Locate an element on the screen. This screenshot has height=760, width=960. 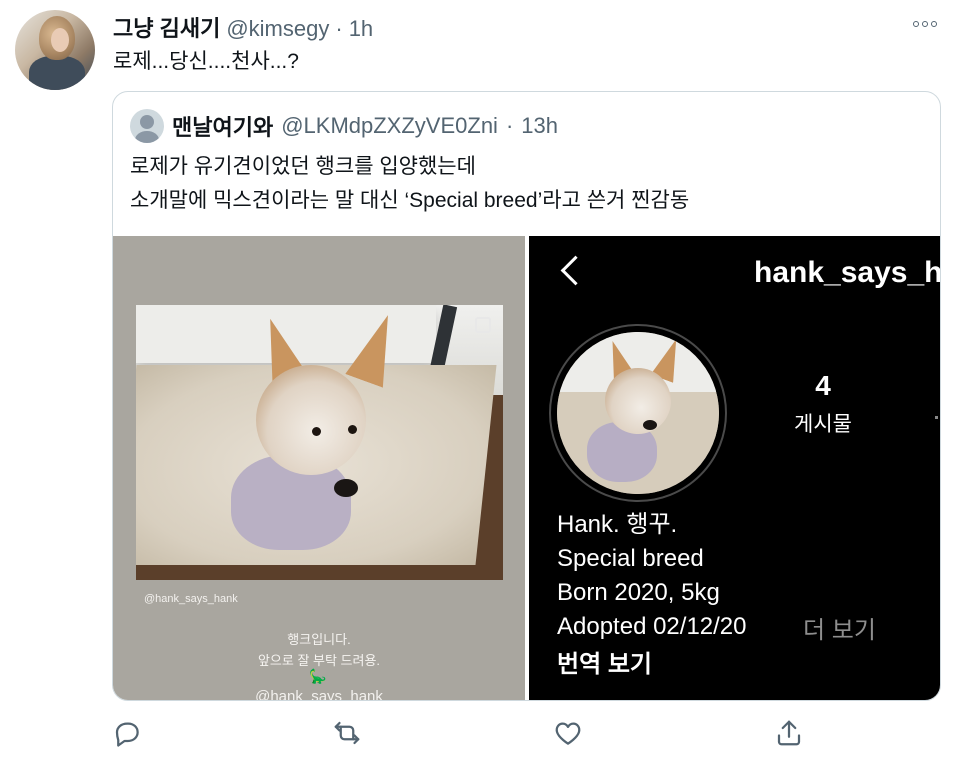
bio-line: Born 2020, 5kg is located at coordinates (638, 592).